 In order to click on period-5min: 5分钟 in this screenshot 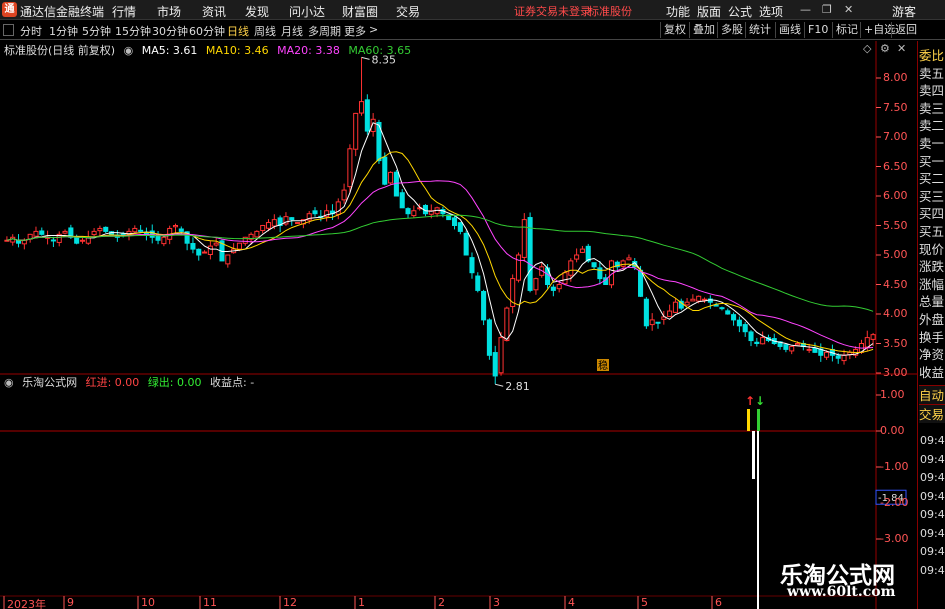, I will do `click(96, 31)`.